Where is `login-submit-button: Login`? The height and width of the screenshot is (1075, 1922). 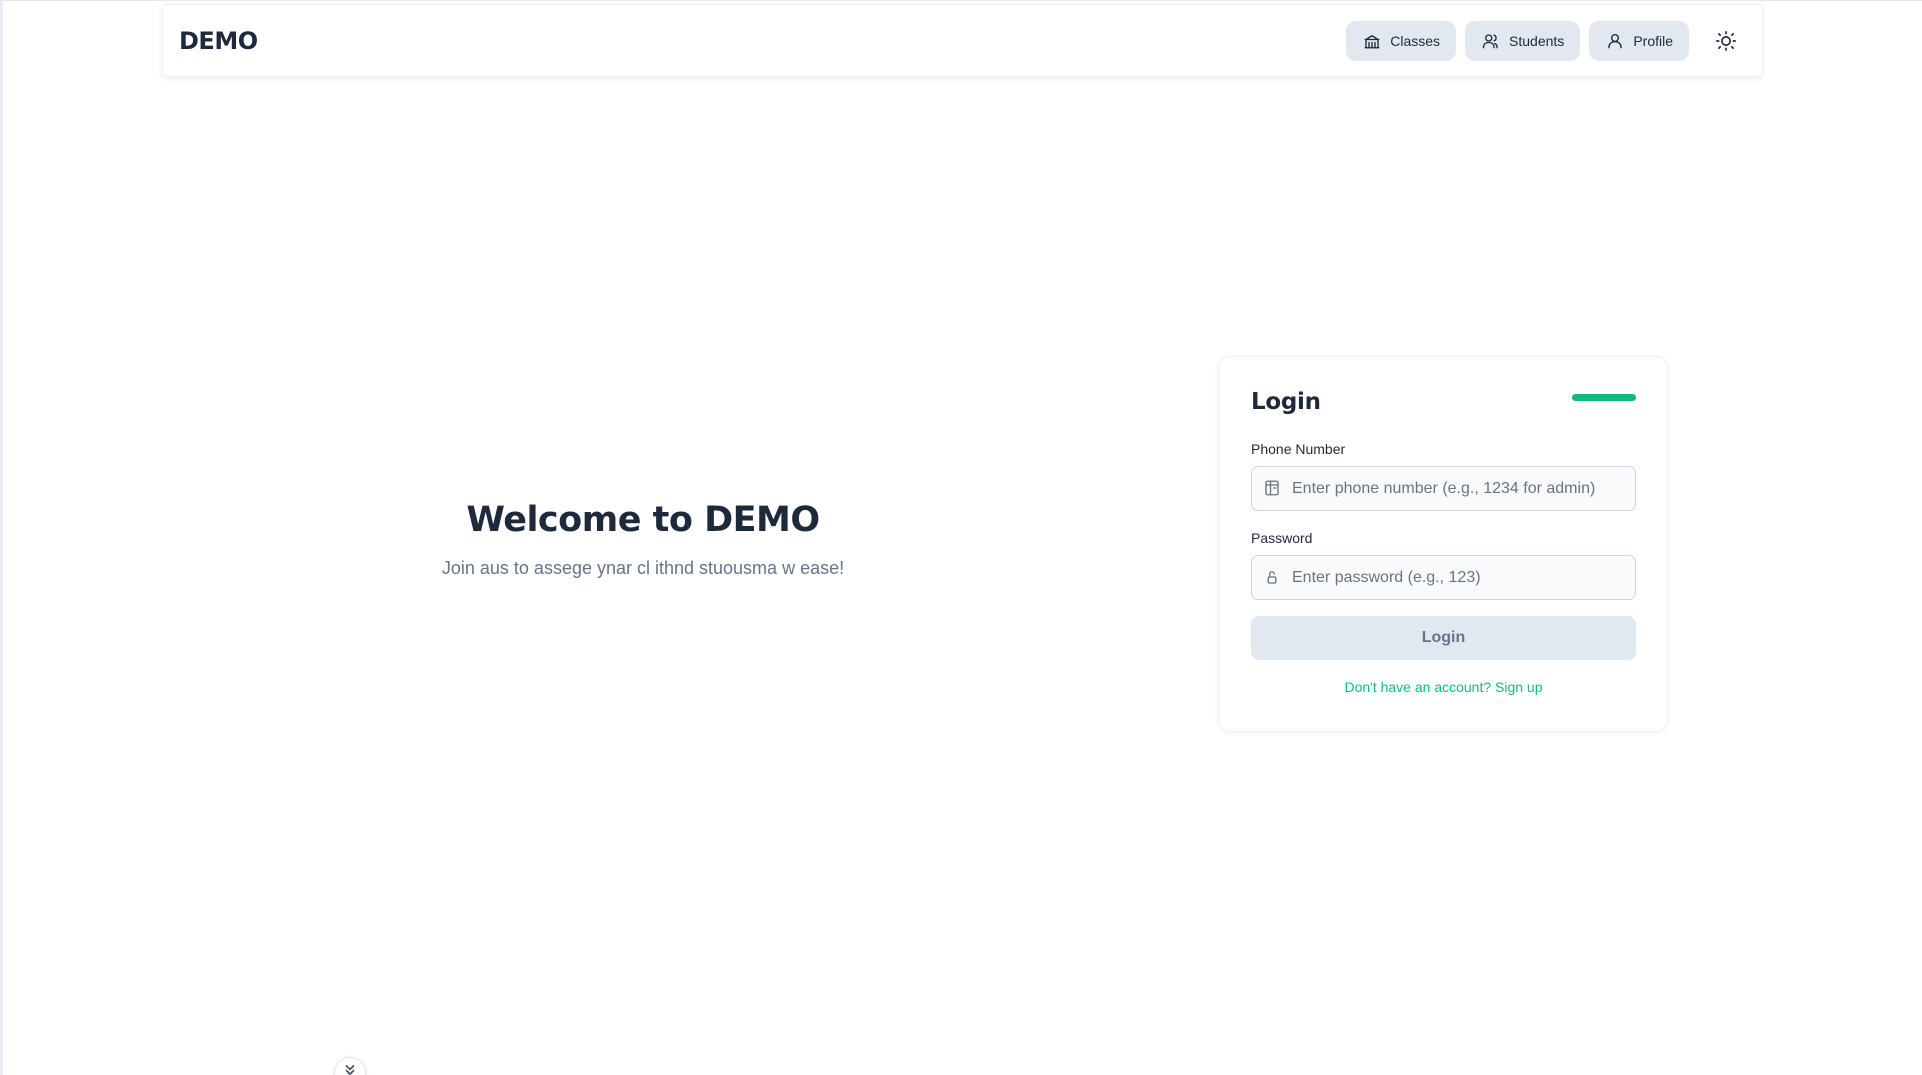 login-submit-button: Login is located at coordinates (1443, 638).